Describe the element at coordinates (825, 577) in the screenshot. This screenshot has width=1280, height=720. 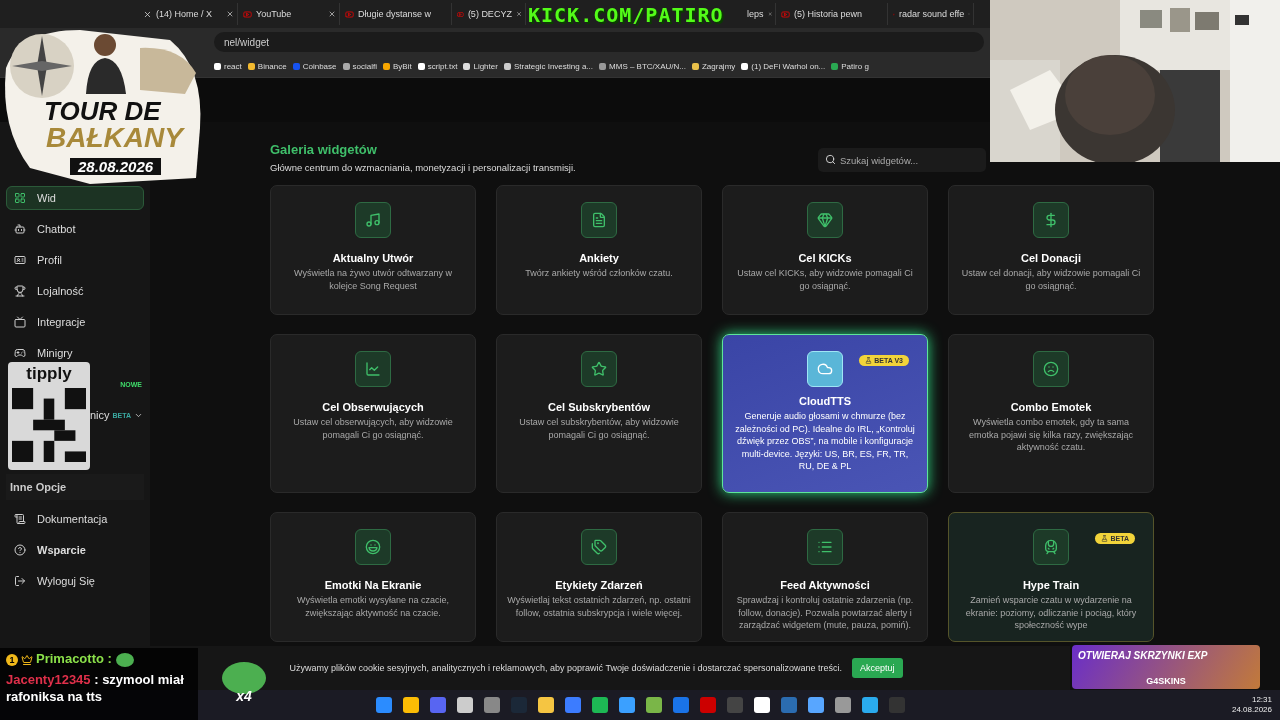
I see `widget-card: Feed Aktywności Sprawdzaj i kontroluj ostatnie zdarzenia (np. follow, donacje). Pozwala powtarzać alerty i zarządzać widgetem (mute, pauza, pomiń).` at that location.